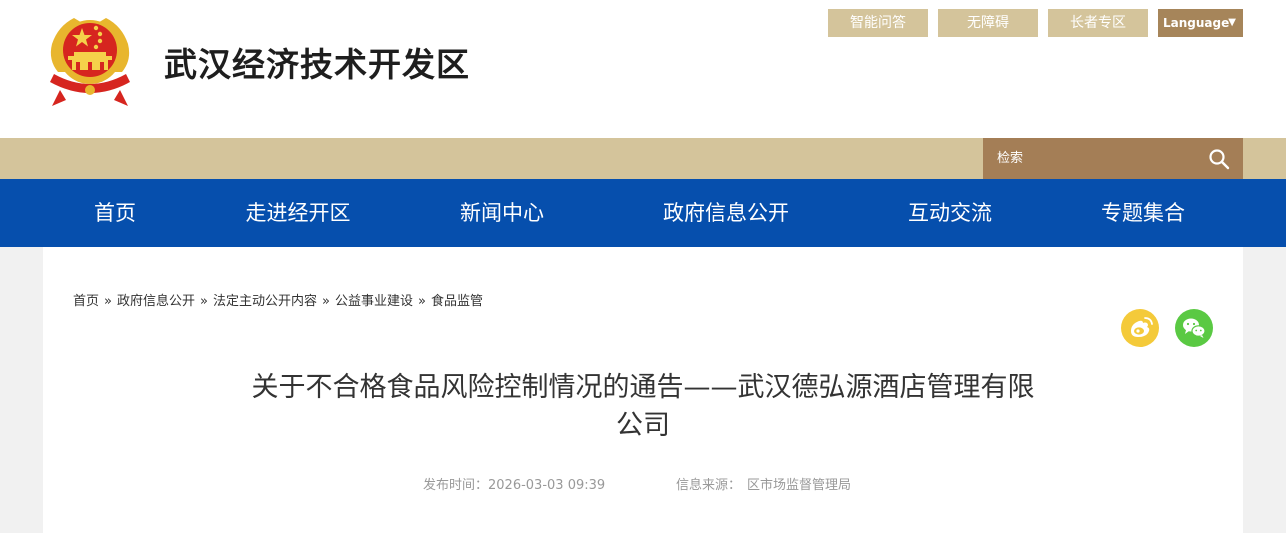  I want to click on breadcrumb-food-supervision: 食品监管, so click(457, 301).